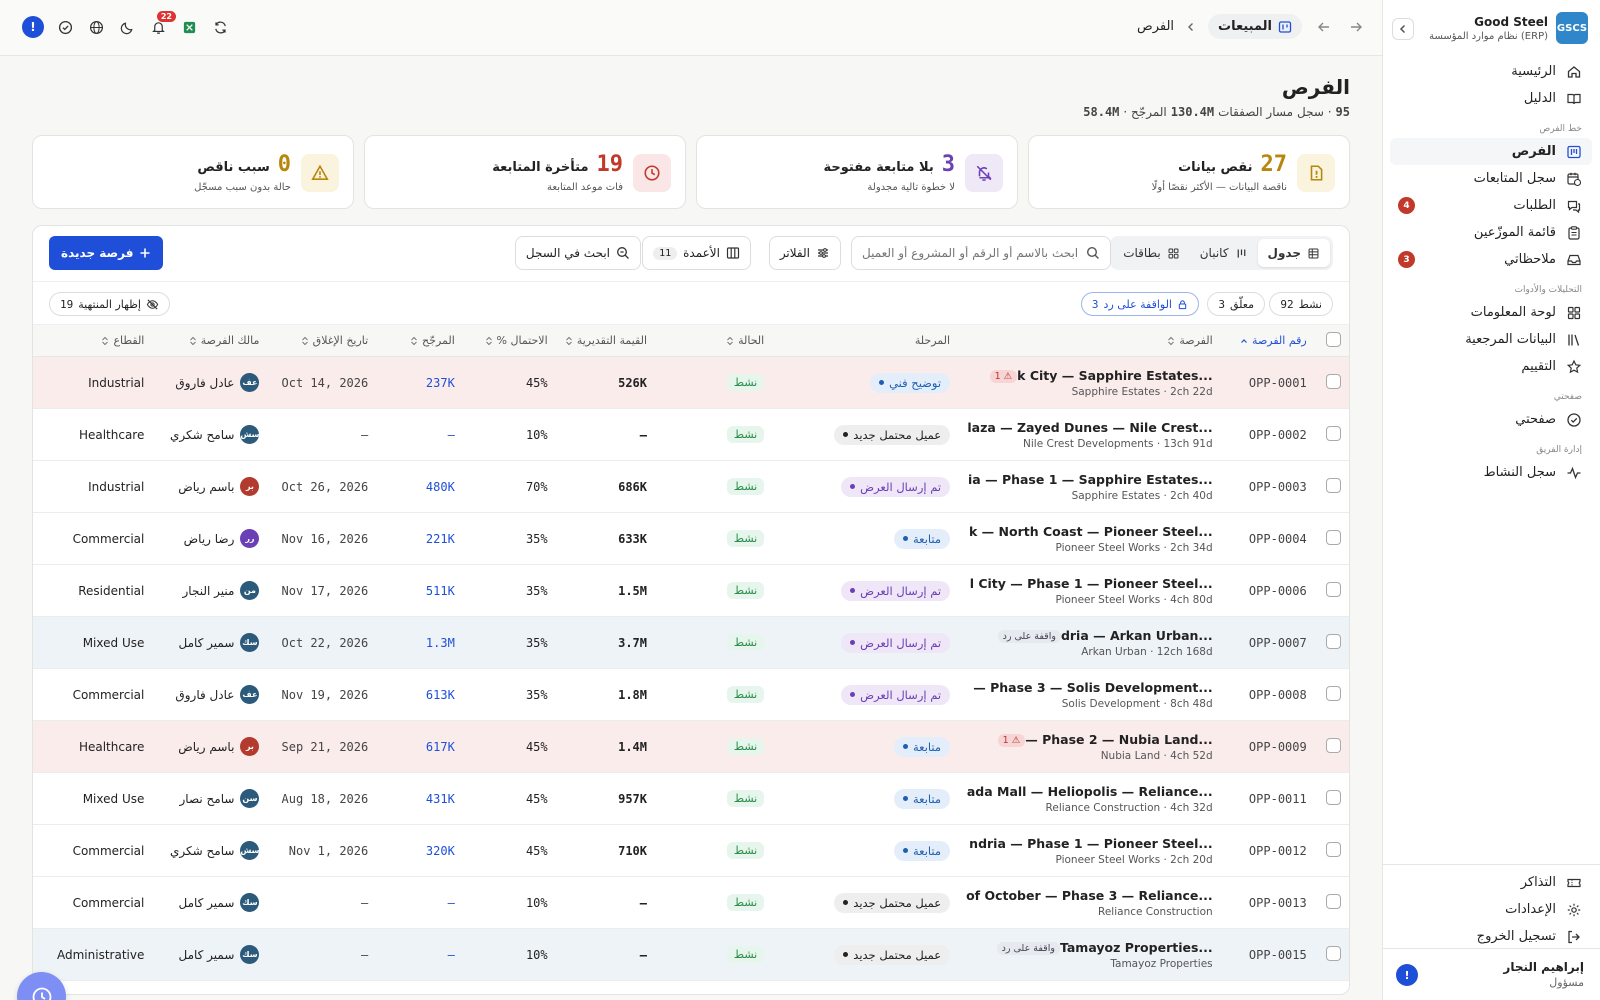  I want to click on check-circle-icon, so click(1574, 419).